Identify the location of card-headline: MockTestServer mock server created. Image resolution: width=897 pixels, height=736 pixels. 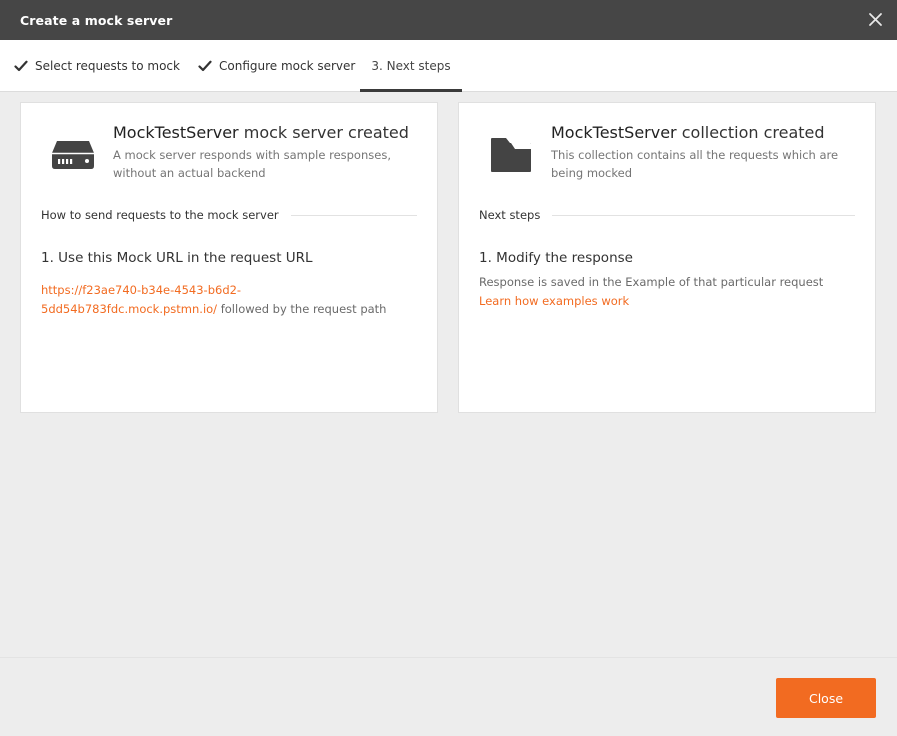
(265, 133).